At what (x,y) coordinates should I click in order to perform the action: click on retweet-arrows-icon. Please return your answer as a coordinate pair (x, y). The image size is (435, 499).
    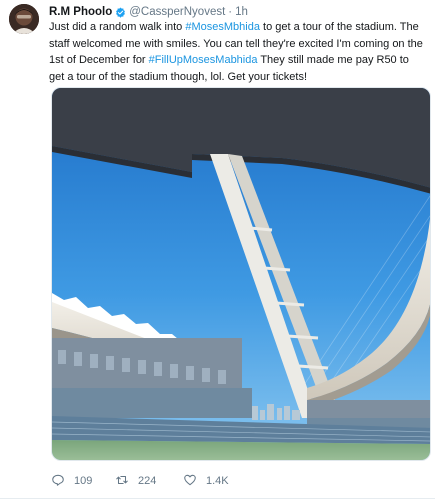
    Looking at the image, I should click on (122, 481).